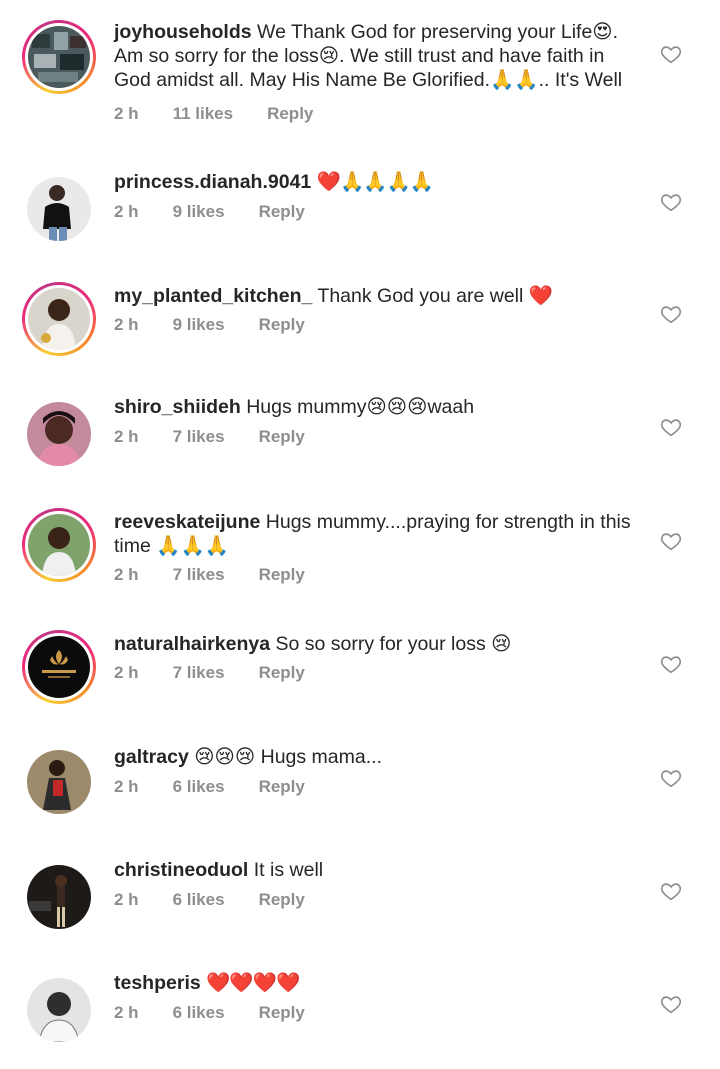 The height and width of the screenshot is (1069, 720). Describe the element at coordinates (288, 870) in the screenshot. I see `comment-body: It is well` at that location.